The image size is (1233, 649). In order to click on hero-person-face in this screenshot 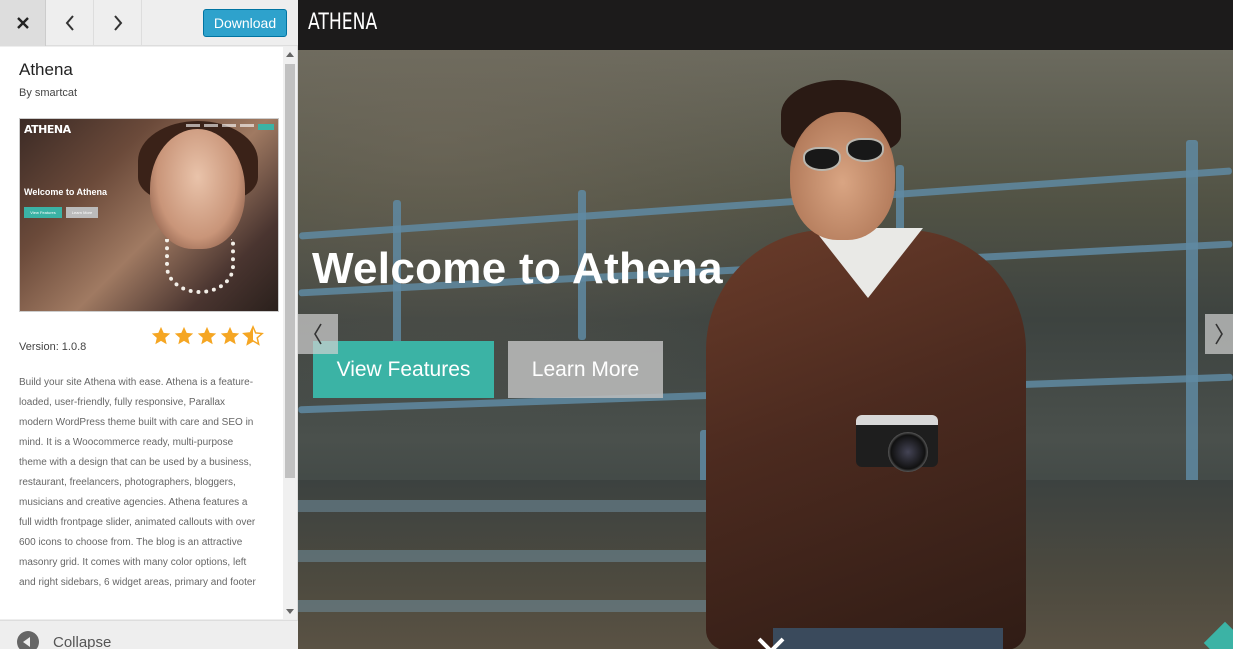, I will do `click(842, 176)`.